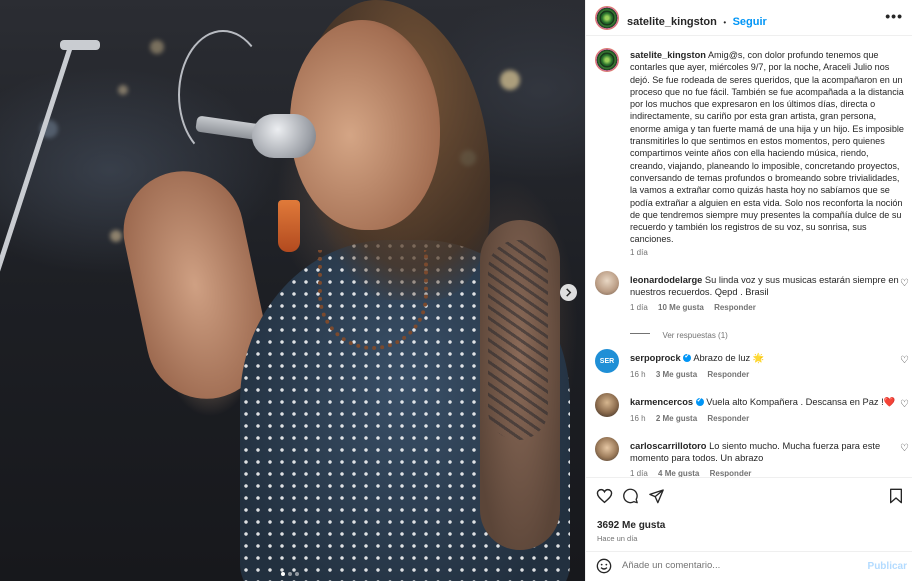 The image size is (912, 581). What do you see at coordinates (672, 22) in the screenshot?
I see `author-username: satelite_kingston` at bounding box center [672, 22].